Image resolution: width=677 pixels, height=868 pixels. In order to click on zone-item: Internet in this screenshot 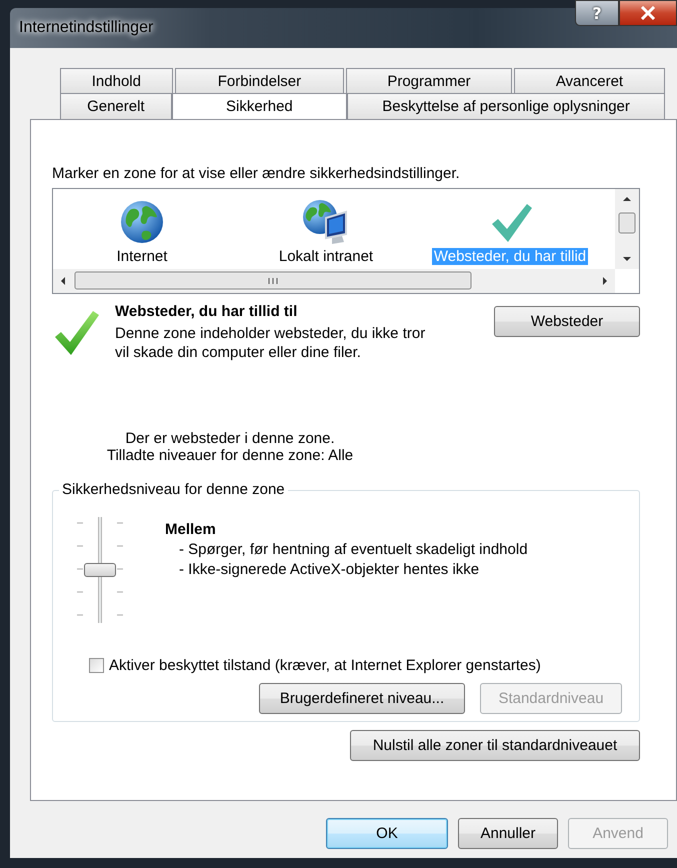, I will do `click(142, 256)`.